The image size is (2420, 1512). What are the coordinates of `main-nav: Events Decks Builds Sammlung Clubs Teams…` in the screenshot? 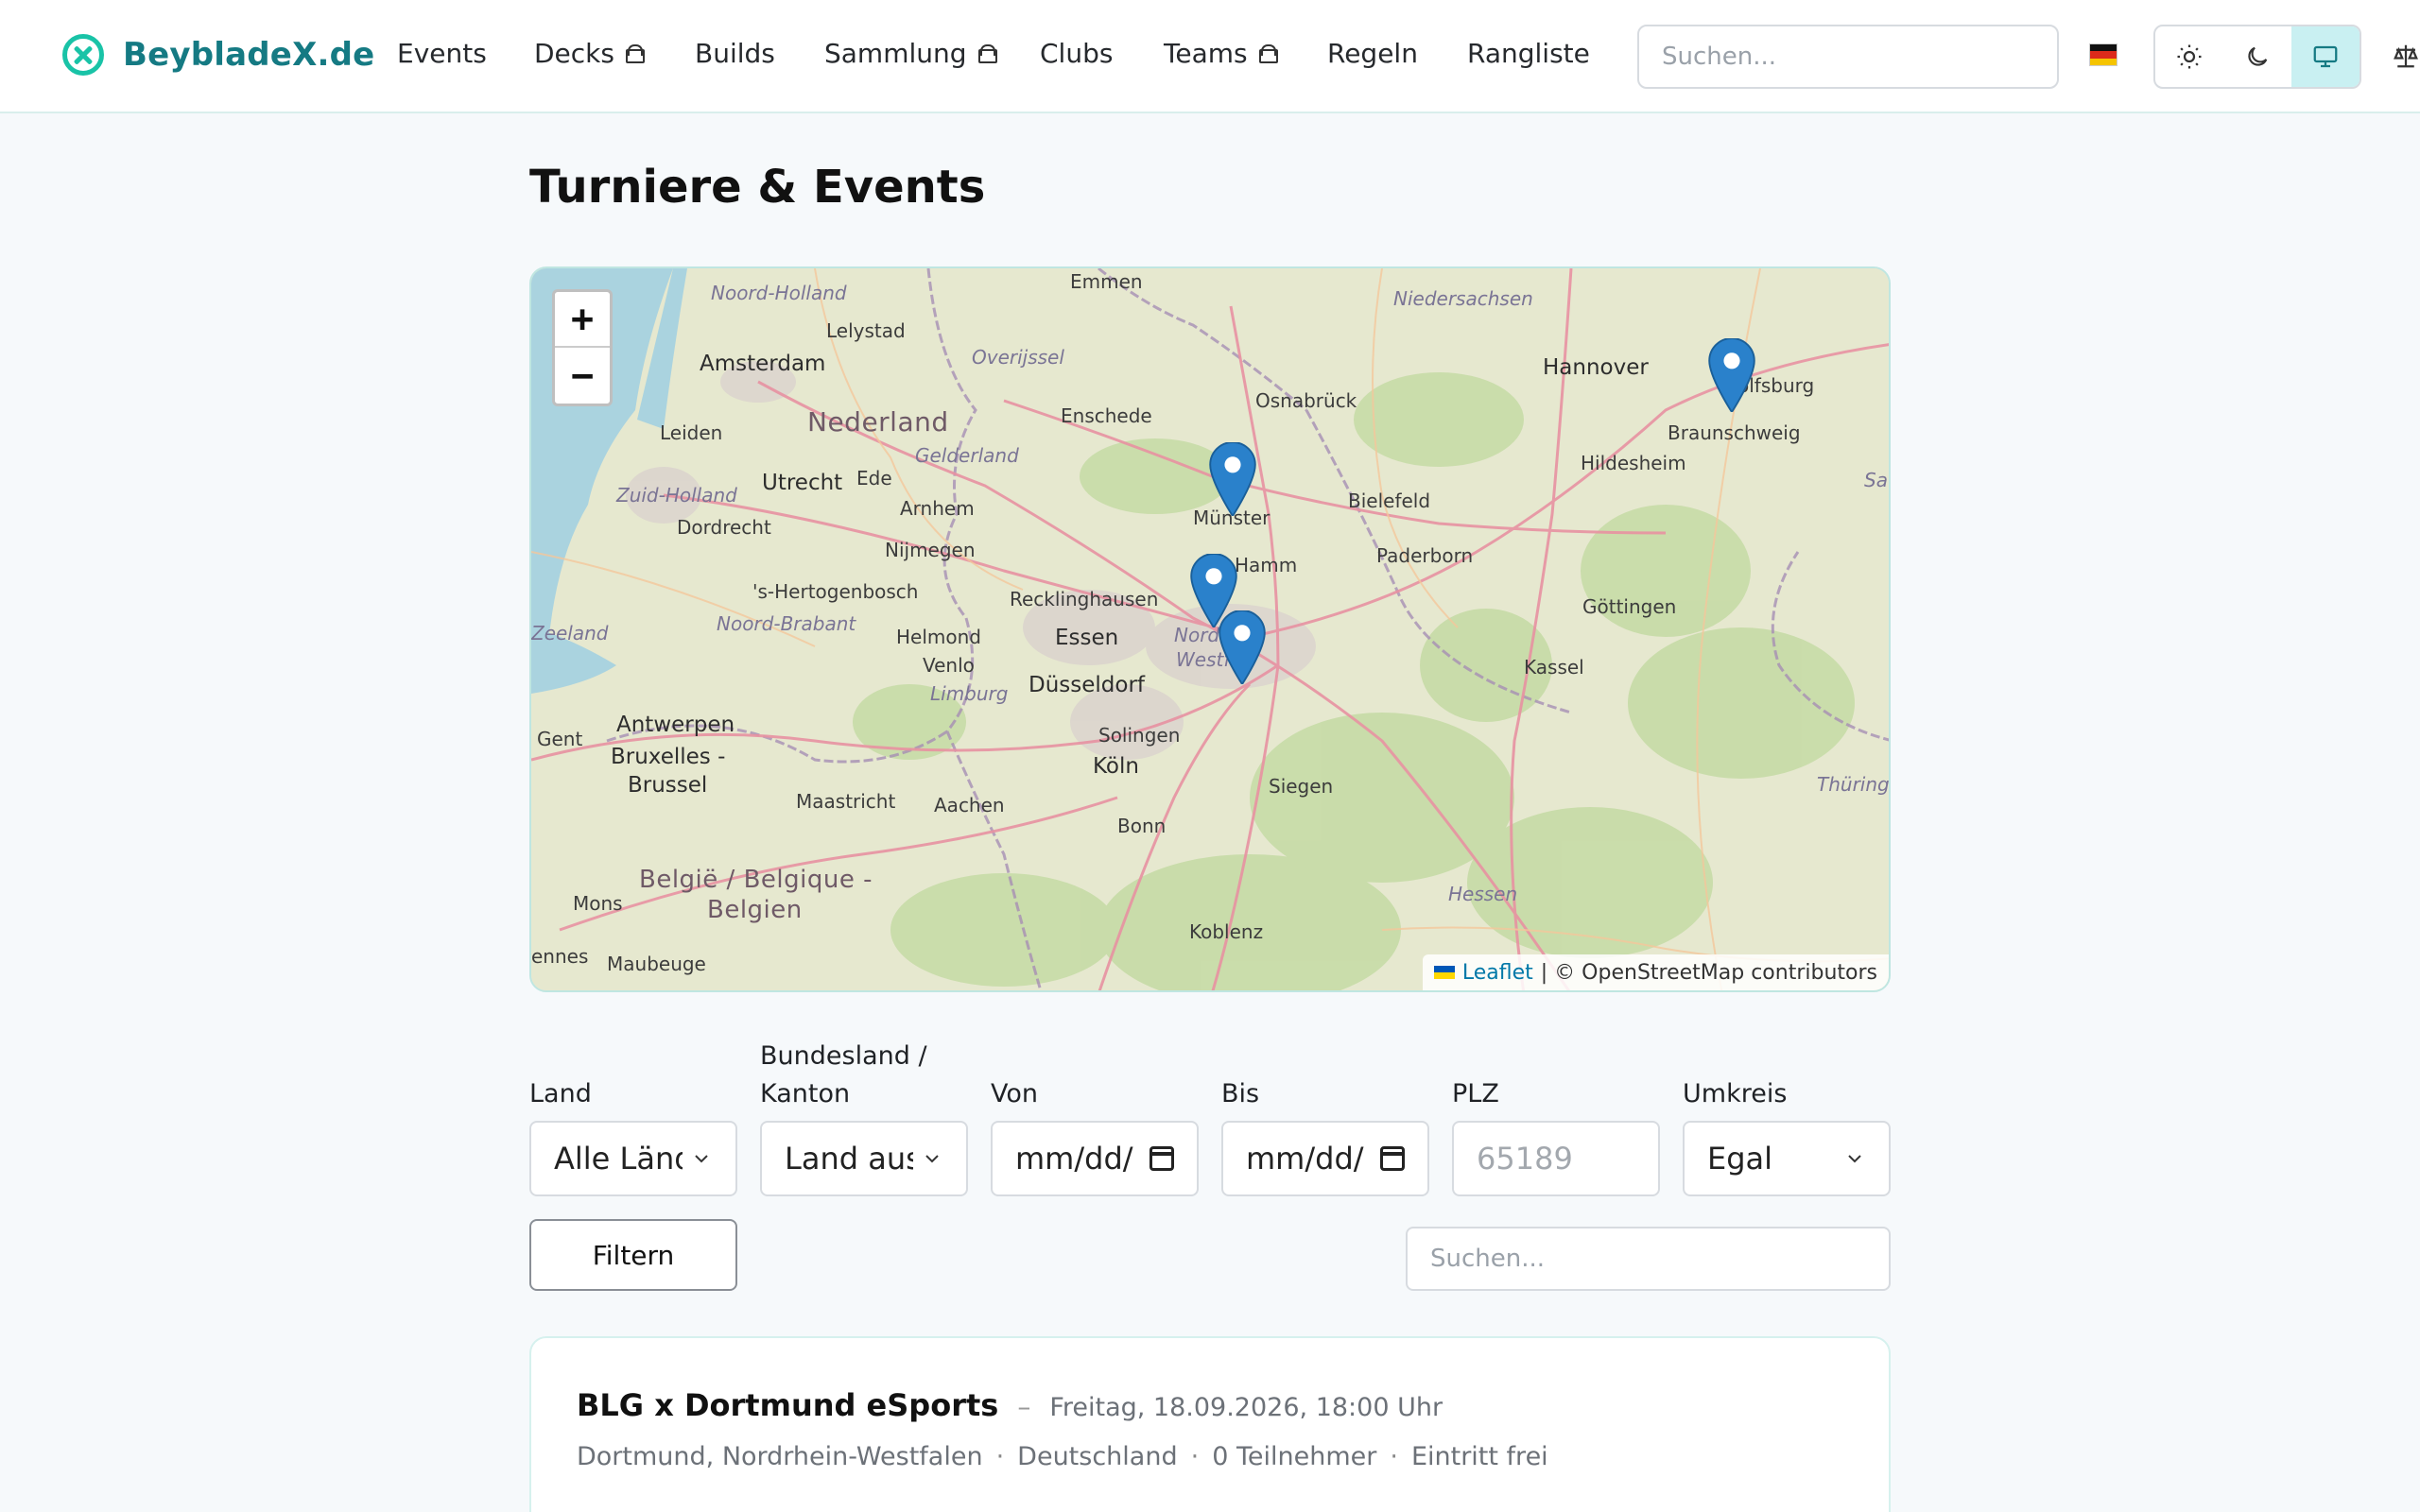 It's located at (803, 56).